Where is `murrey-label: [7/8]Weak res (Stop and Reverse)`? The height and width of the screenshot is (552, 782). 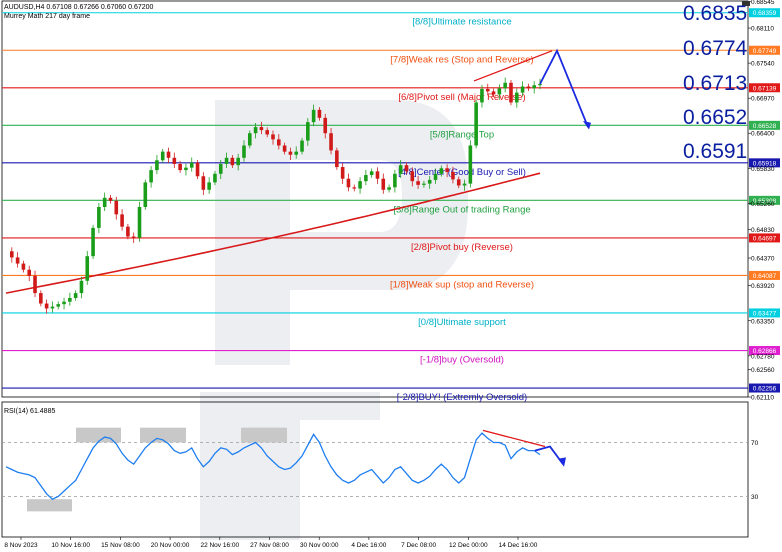 murrey-label: [7/8]Weak res (Stop and Reverse) is located at coordinates (461, 59).